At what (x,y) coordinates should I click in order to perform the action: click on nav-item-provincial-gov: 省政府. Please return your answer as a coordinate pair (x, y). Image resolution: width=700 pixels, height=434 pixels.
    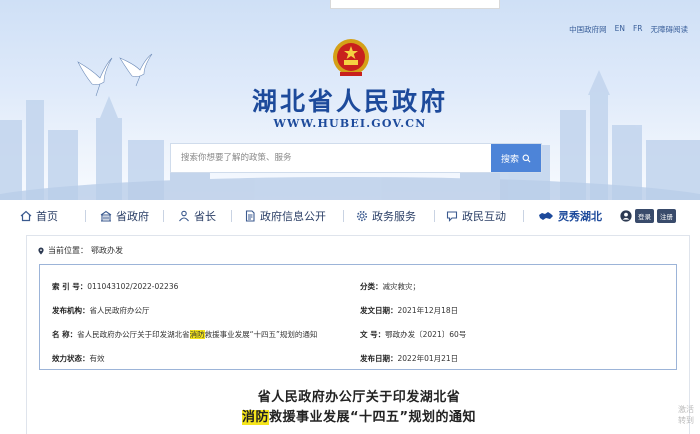
    Looking at the image, I should click on (124, 216).